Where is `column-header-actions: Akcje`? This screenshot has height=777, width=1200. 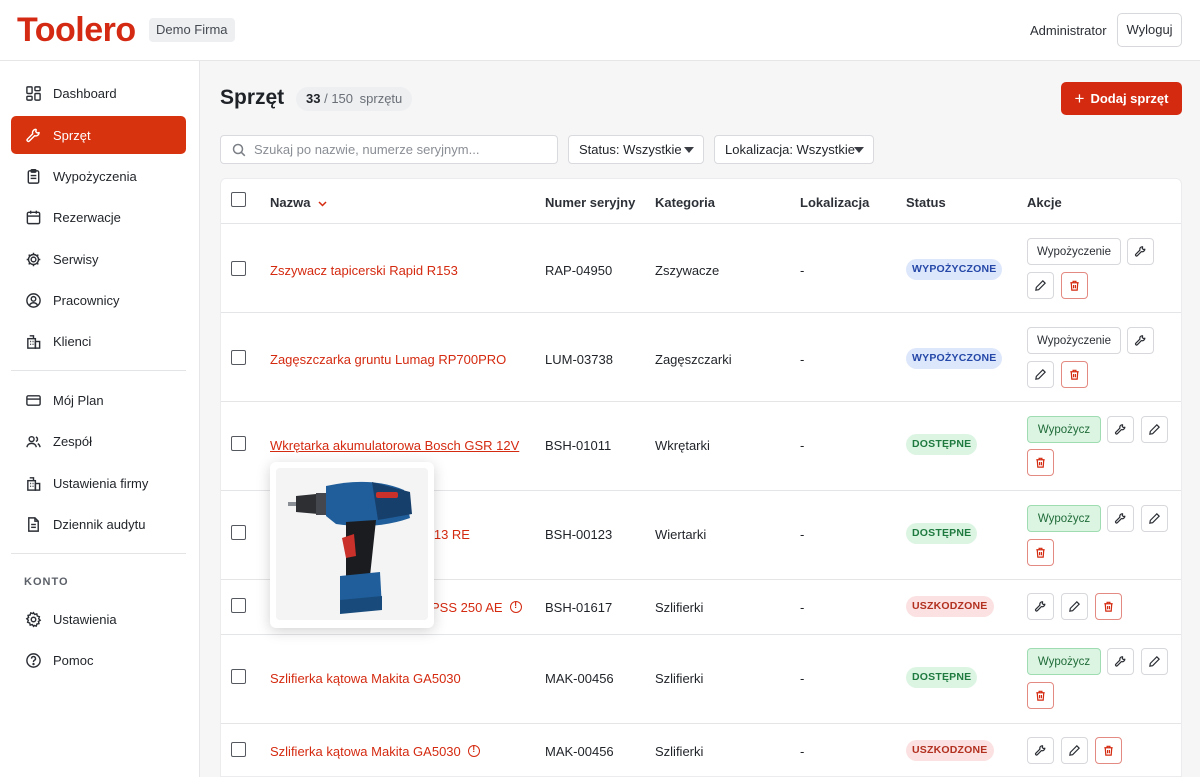
column-header-actions: Akcje is located at coordinates (1044, 202).